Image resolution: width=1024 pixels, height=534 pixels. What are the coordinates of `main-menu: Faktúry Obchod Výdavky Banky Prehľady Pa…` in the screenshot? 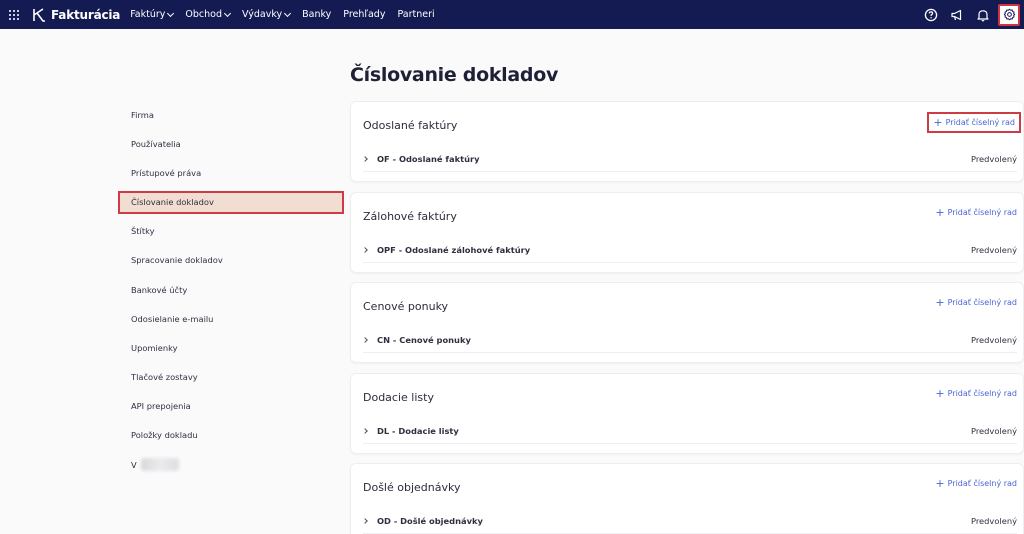 It's located at (288, 14).